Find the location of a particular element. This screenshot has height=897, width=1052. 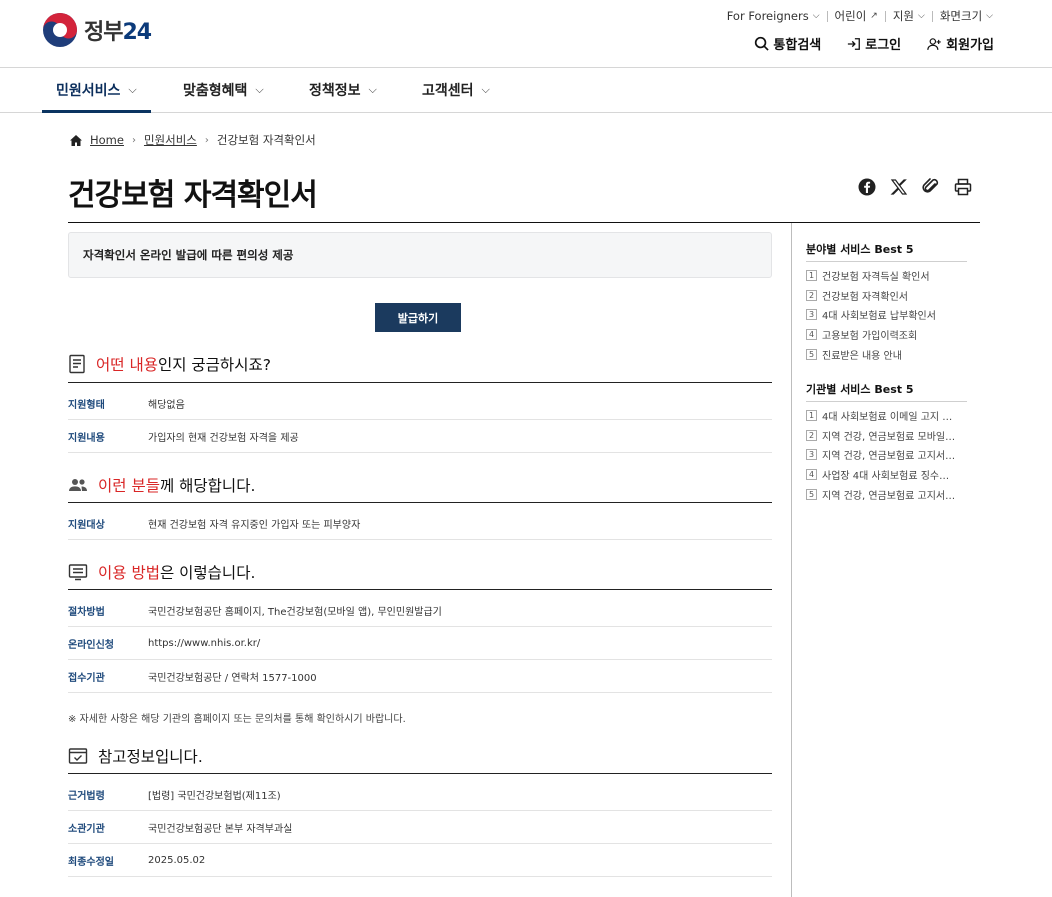

list-item: 5지역 건강, 연금보험료 고지서 재발급 is located at coordinates (881, 494).